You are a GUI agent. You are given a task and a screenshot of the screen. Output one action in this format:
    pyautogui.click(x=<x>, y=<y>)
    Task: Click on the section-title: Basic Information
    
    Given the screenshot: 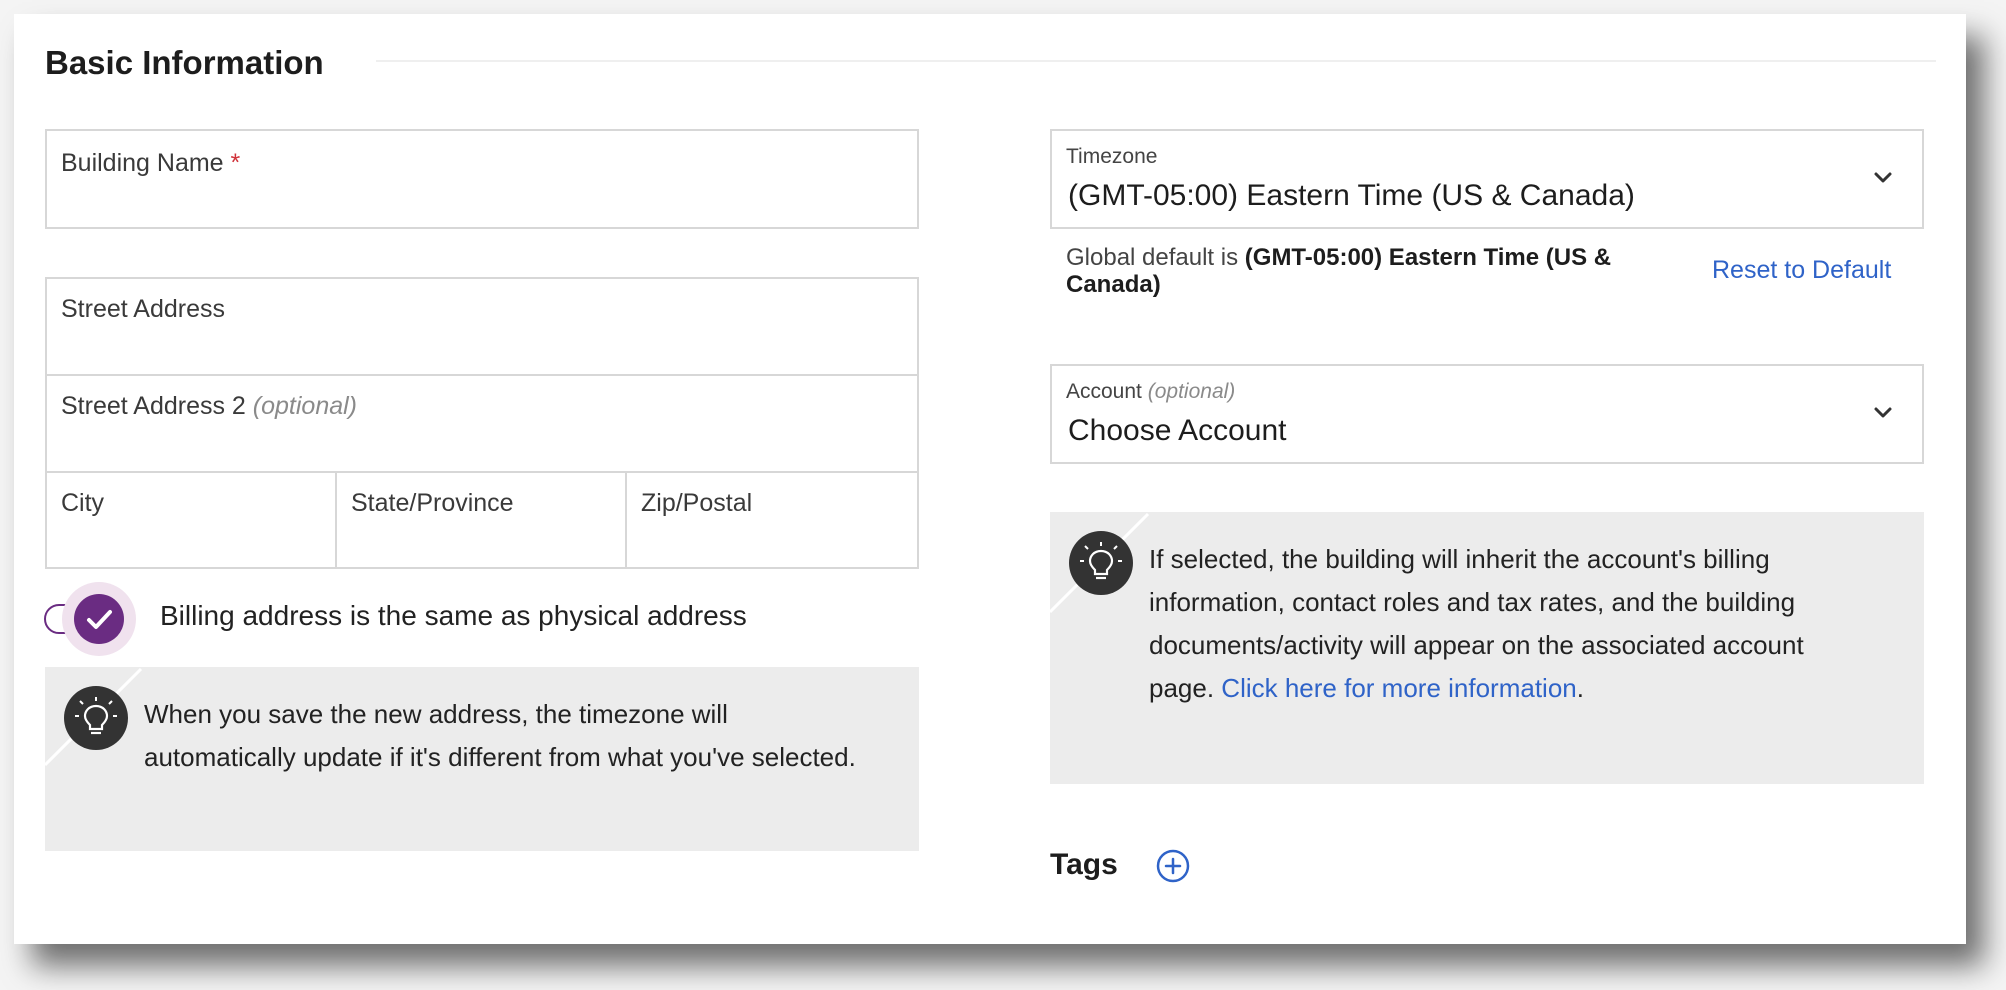 What is the action you would take?
    pyautogui.click(x=184, y=62)
    